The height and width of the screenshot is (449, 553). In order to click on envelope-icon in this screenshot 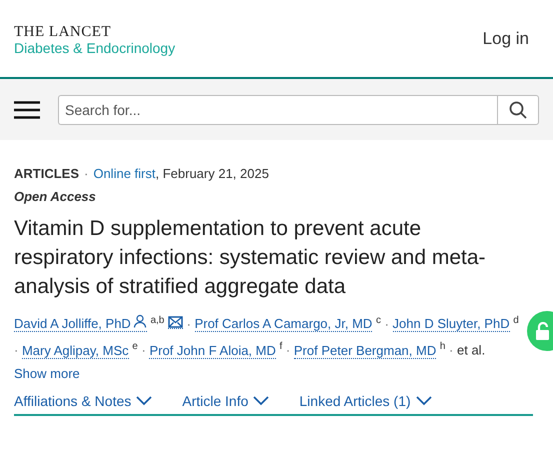, I will do `click(175, 322)`.